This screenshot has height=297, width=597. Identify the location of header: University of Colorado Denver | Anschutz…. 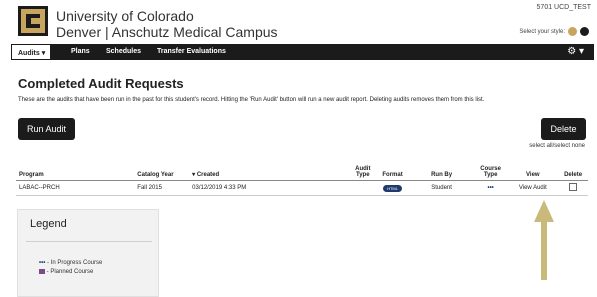
(298, 22).